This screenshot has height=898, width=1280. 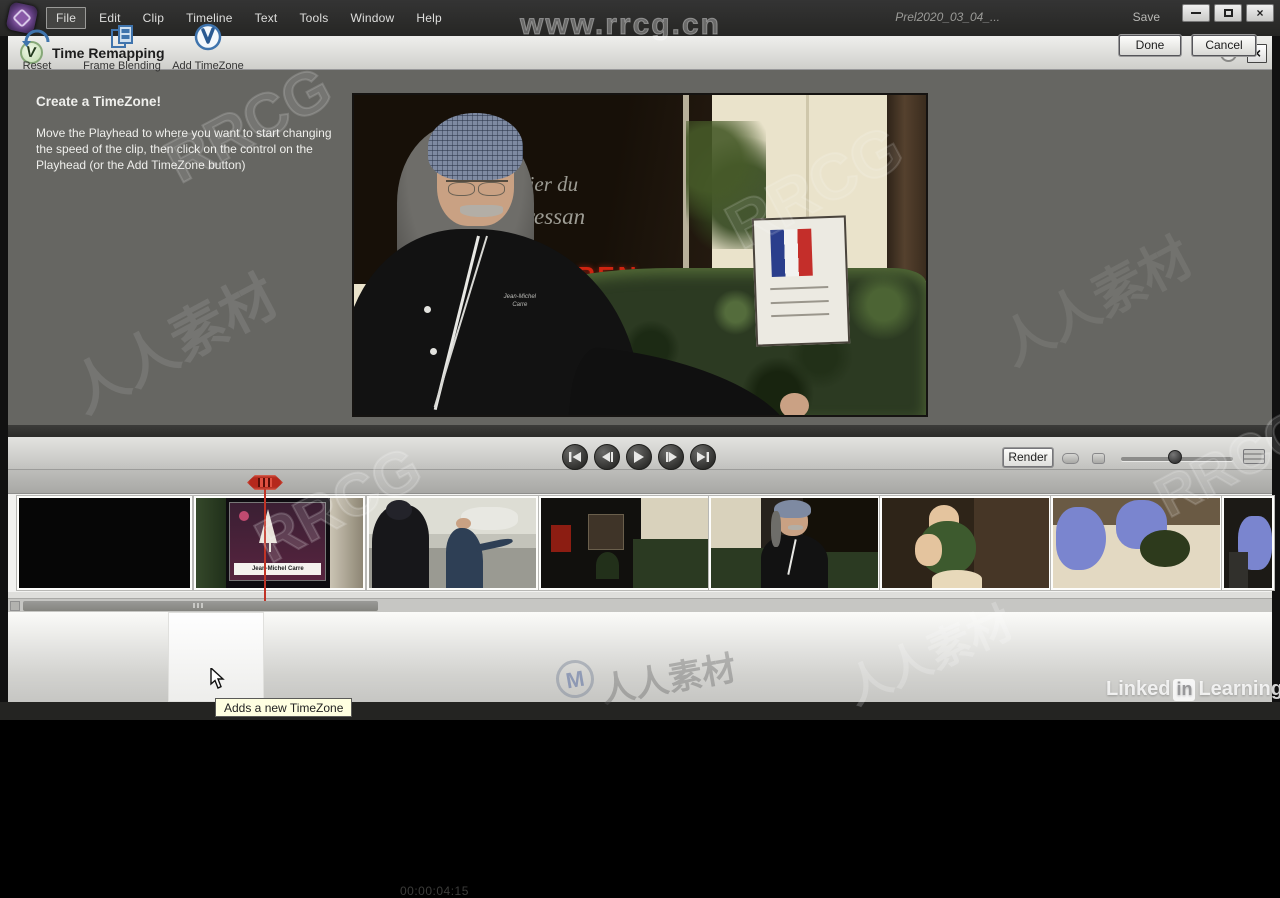 I want to click on zoom-in-icon, so click(x=1254, y=456).